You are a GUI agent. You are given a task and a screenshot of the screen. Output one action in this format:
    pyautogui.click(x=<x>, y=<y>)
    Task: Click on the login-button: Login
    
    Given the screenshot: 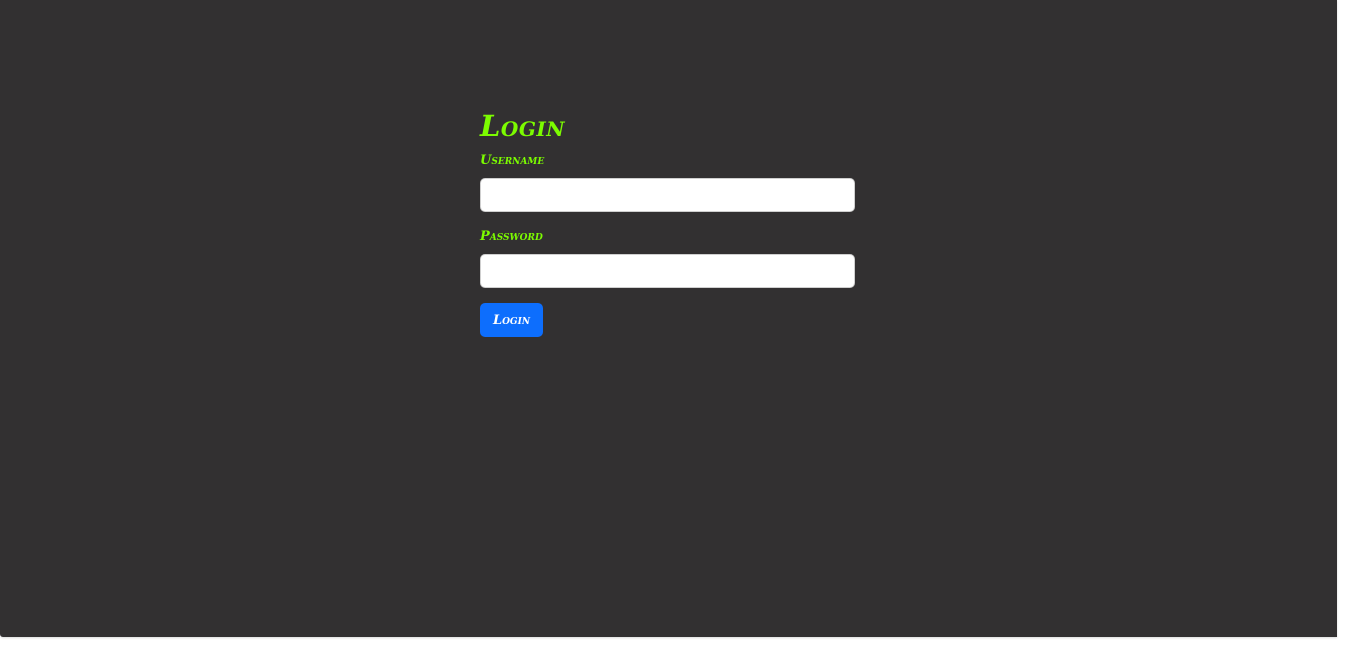 What is the action you would take?
    pyautogui.click(x=511, y=320)
    